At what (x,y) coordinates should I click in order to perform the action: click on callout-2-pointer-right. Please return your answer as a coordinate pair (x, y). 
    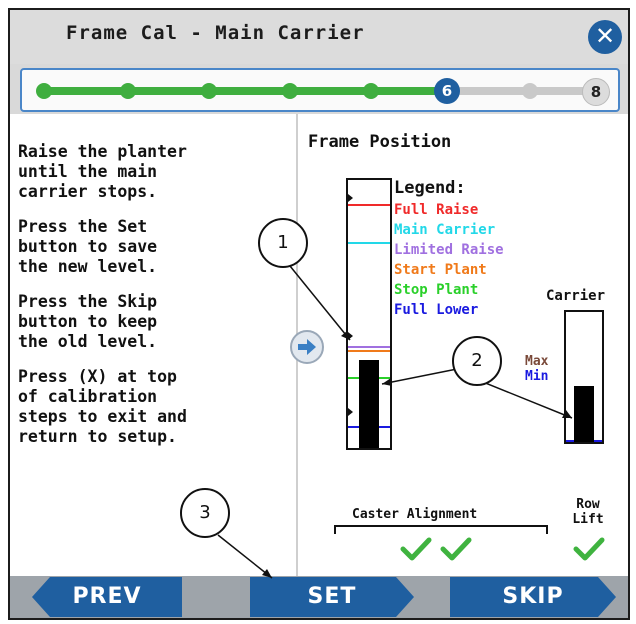
    Looking at the image, I should click on (525, 399).